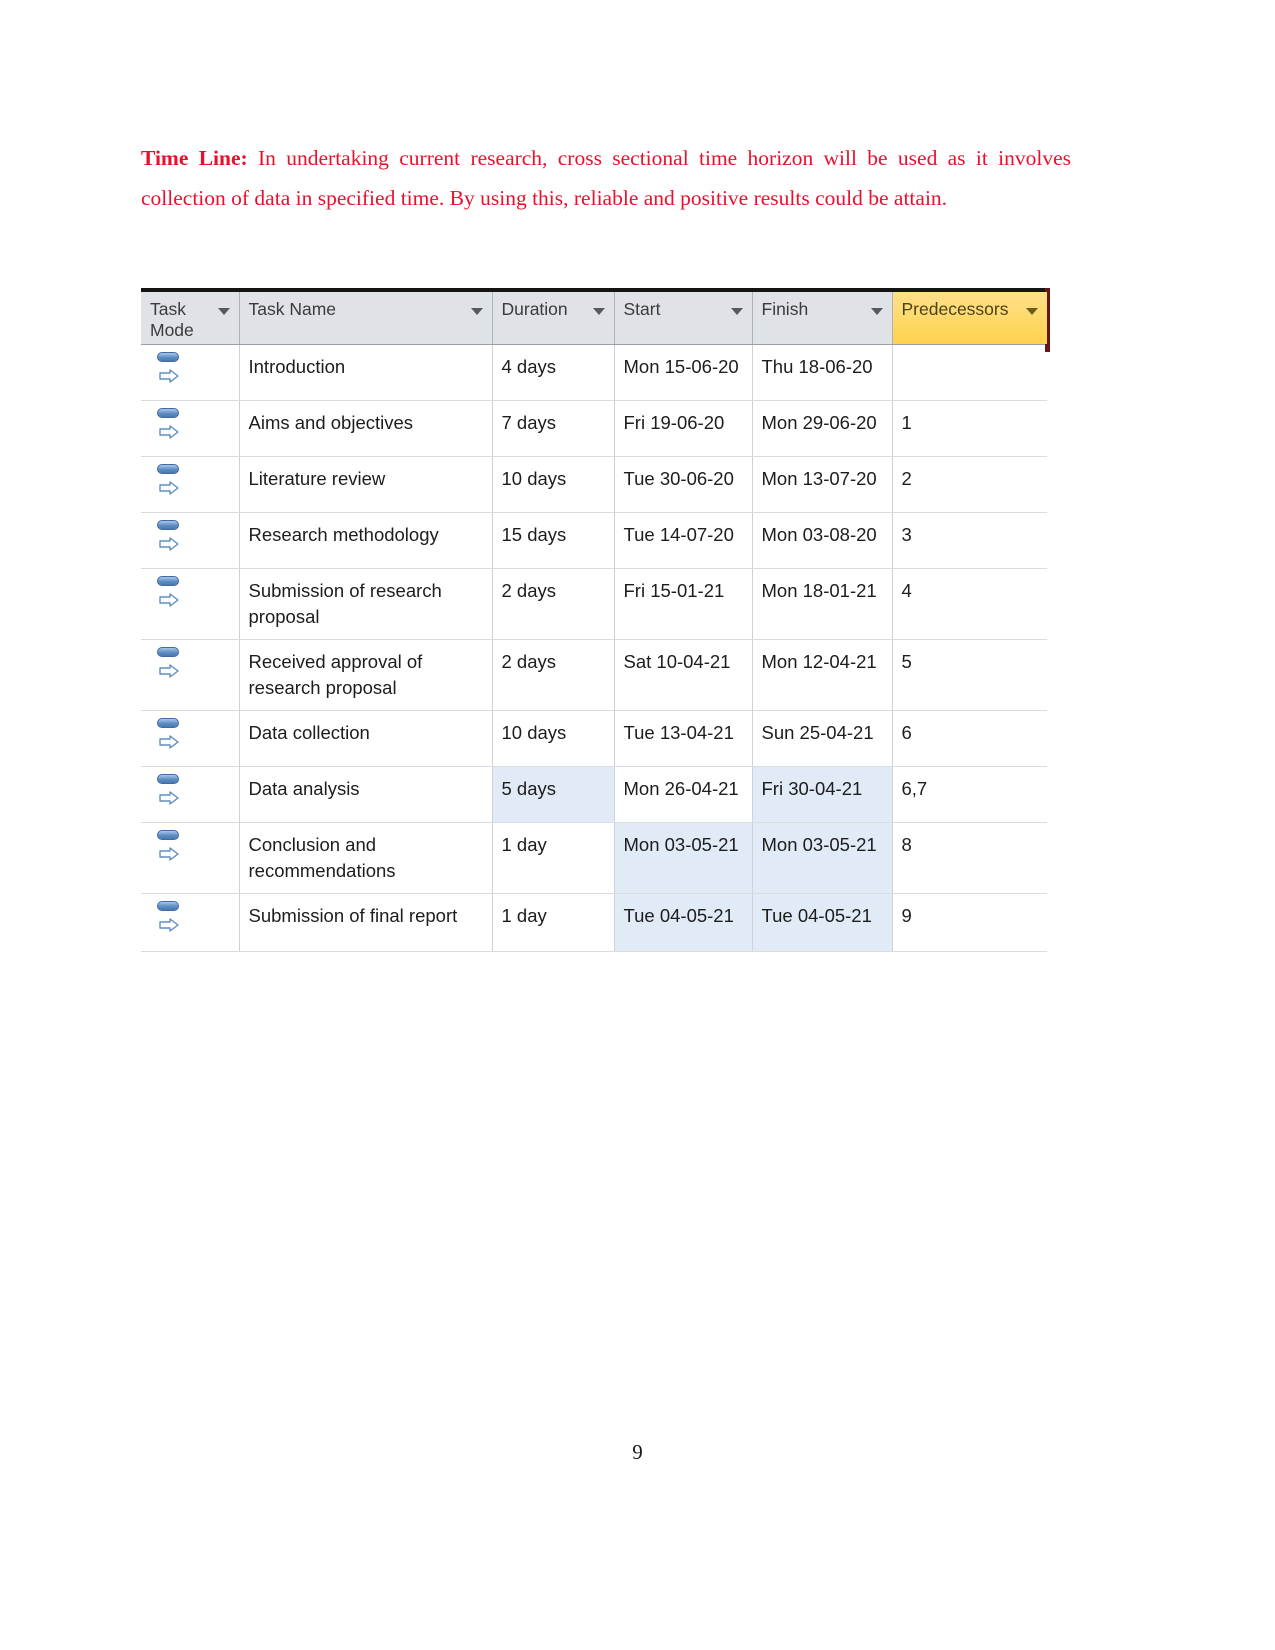 This screenshot has width=1275, height=1650. What do you see at coordinates (553, 540) in the screenshot?
I see `duration-cell: 15 days` at bounding box center [553, 540].